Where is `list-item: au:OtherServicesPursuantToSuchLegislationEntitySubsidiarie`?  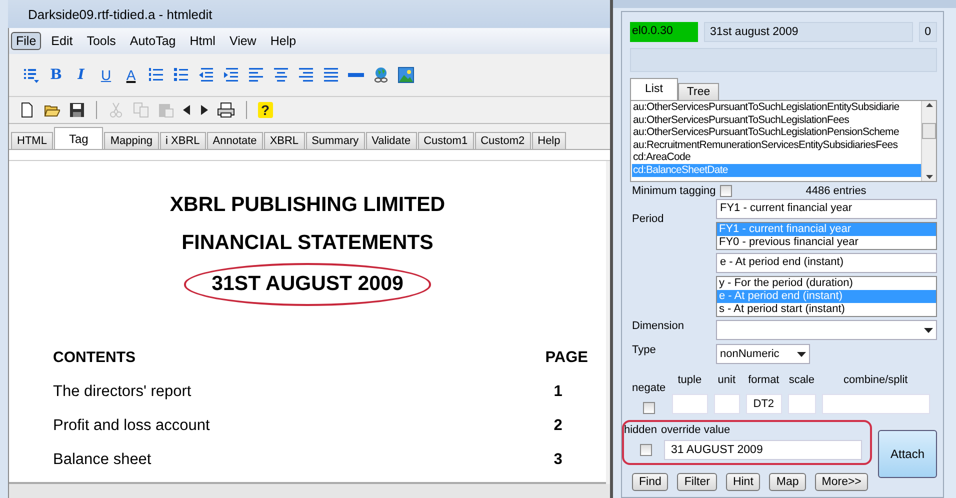 list-item: au:OtherServicesPursuantToSuchLegislationEntitySubsidiarie is located at coordinates (776, 107).